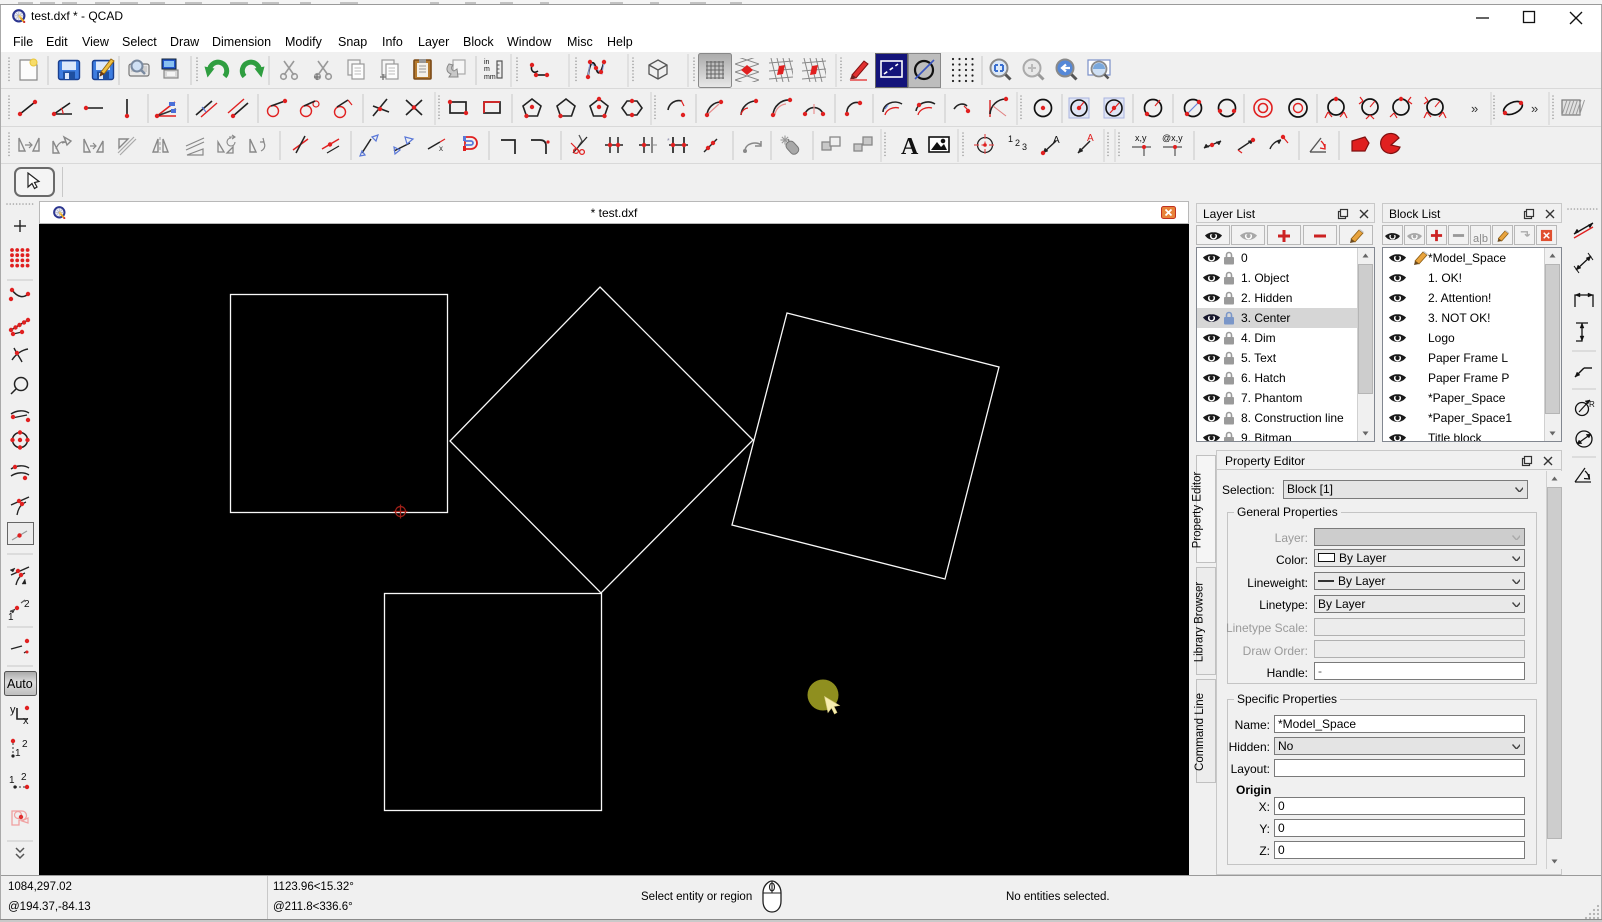 The image size is (1602, 922). I want to click on svg-text: y, so click(13, 710).